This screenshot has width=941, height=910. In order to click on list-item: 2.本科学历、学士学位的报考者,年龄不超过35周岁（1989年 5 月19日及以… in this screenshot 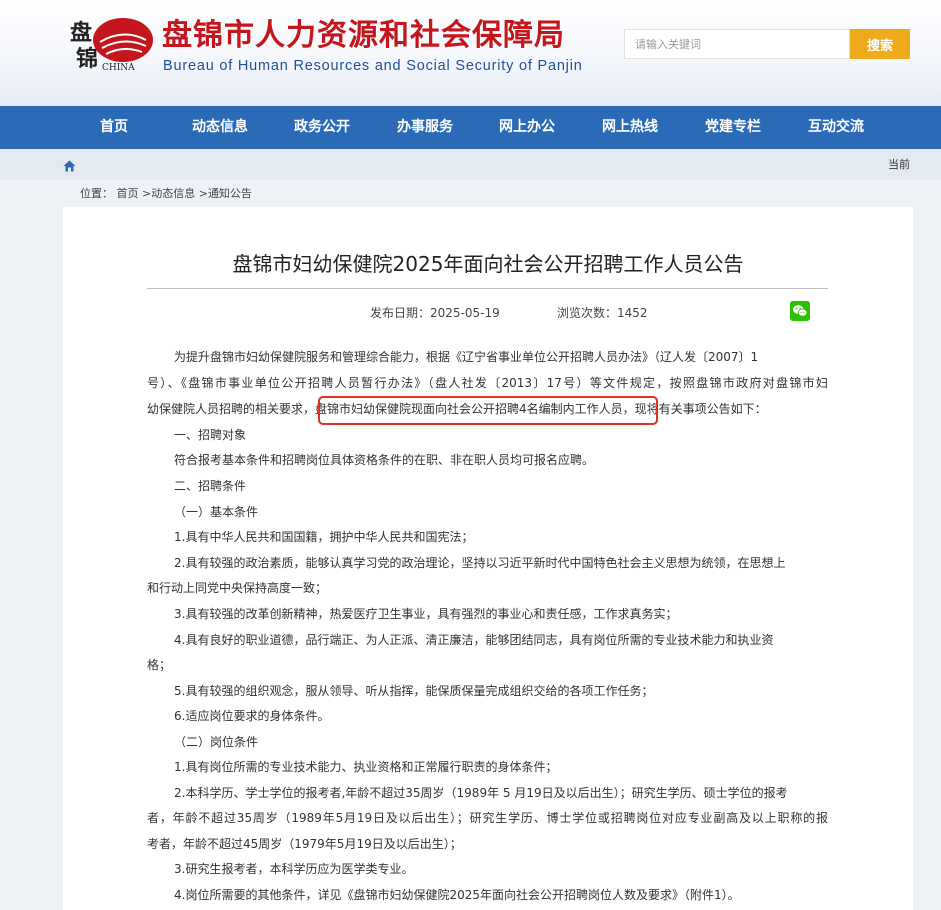, I will do `click(481, 793)`.